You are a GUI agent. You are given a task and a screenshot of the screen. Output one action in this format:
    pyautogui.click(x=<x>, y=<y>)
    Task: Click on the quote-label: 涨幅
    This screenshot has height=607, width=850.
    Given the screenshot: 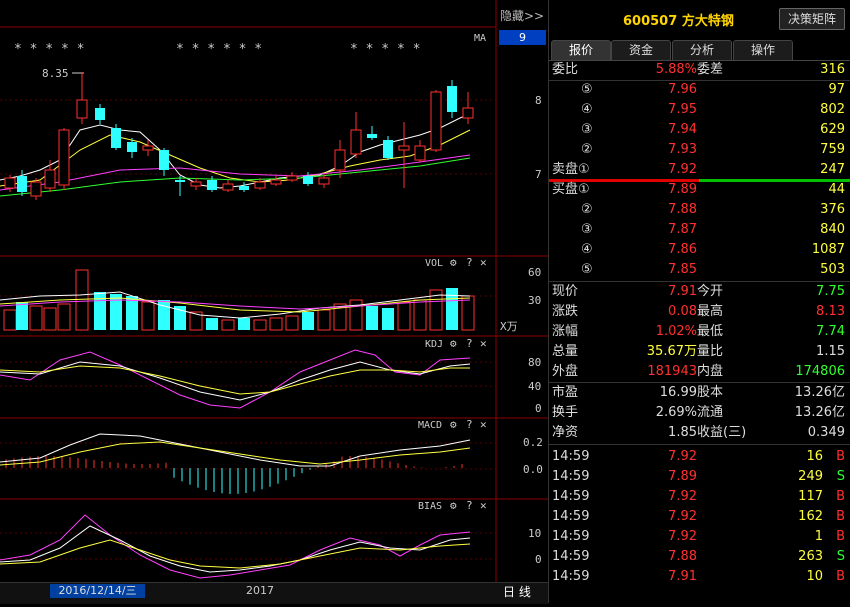 What is the action you would take?
    pyautogui.click(x=565, y=331)
    